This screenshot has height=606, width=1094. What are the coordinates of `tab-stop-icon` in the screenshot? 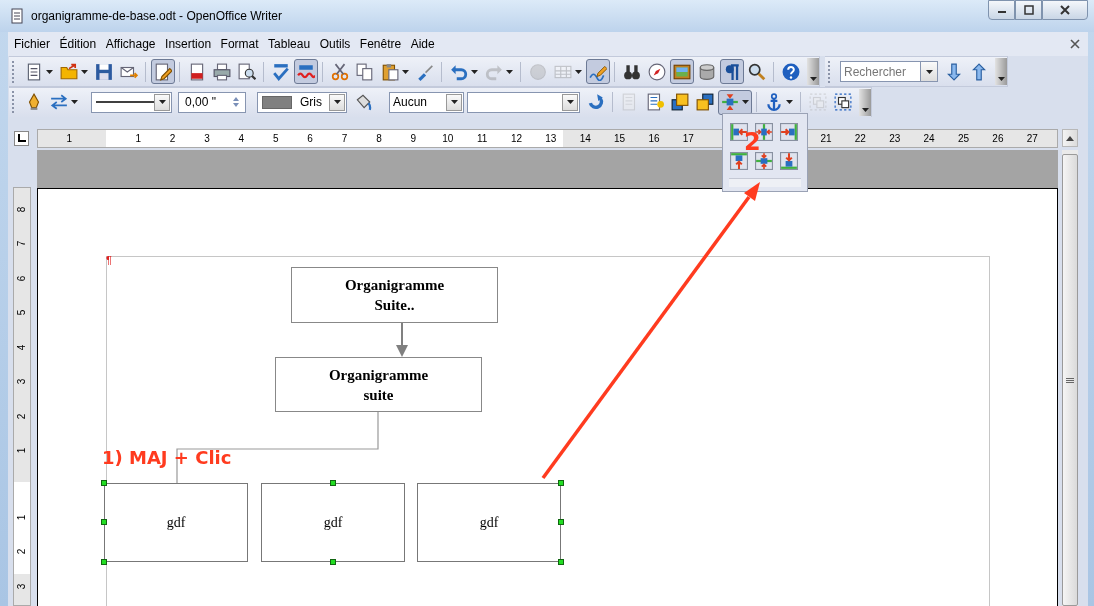 It's located at (21, 138).